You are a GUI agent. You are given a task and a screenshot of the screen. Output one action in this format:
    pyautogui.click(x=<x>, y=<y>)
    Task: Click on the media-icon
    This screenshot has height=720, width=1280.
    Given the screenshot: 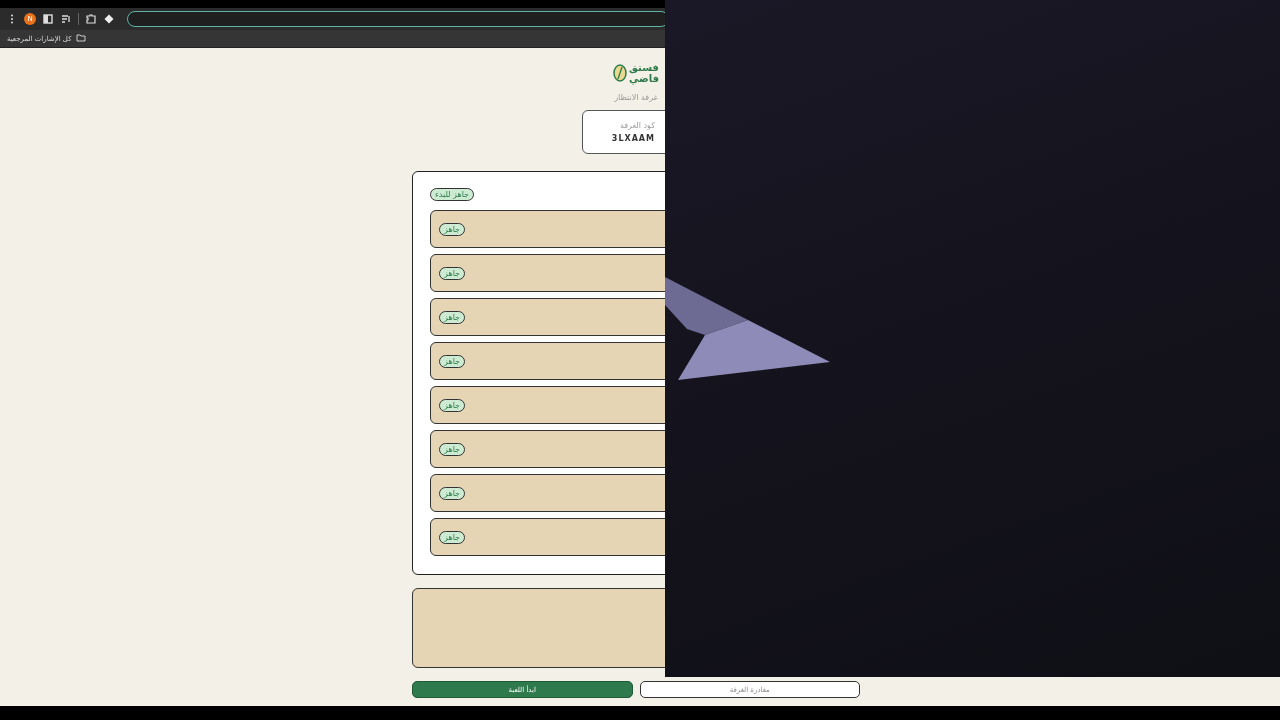 What is the action you would take?
    pyautogui.click(x=66, y=19)
    